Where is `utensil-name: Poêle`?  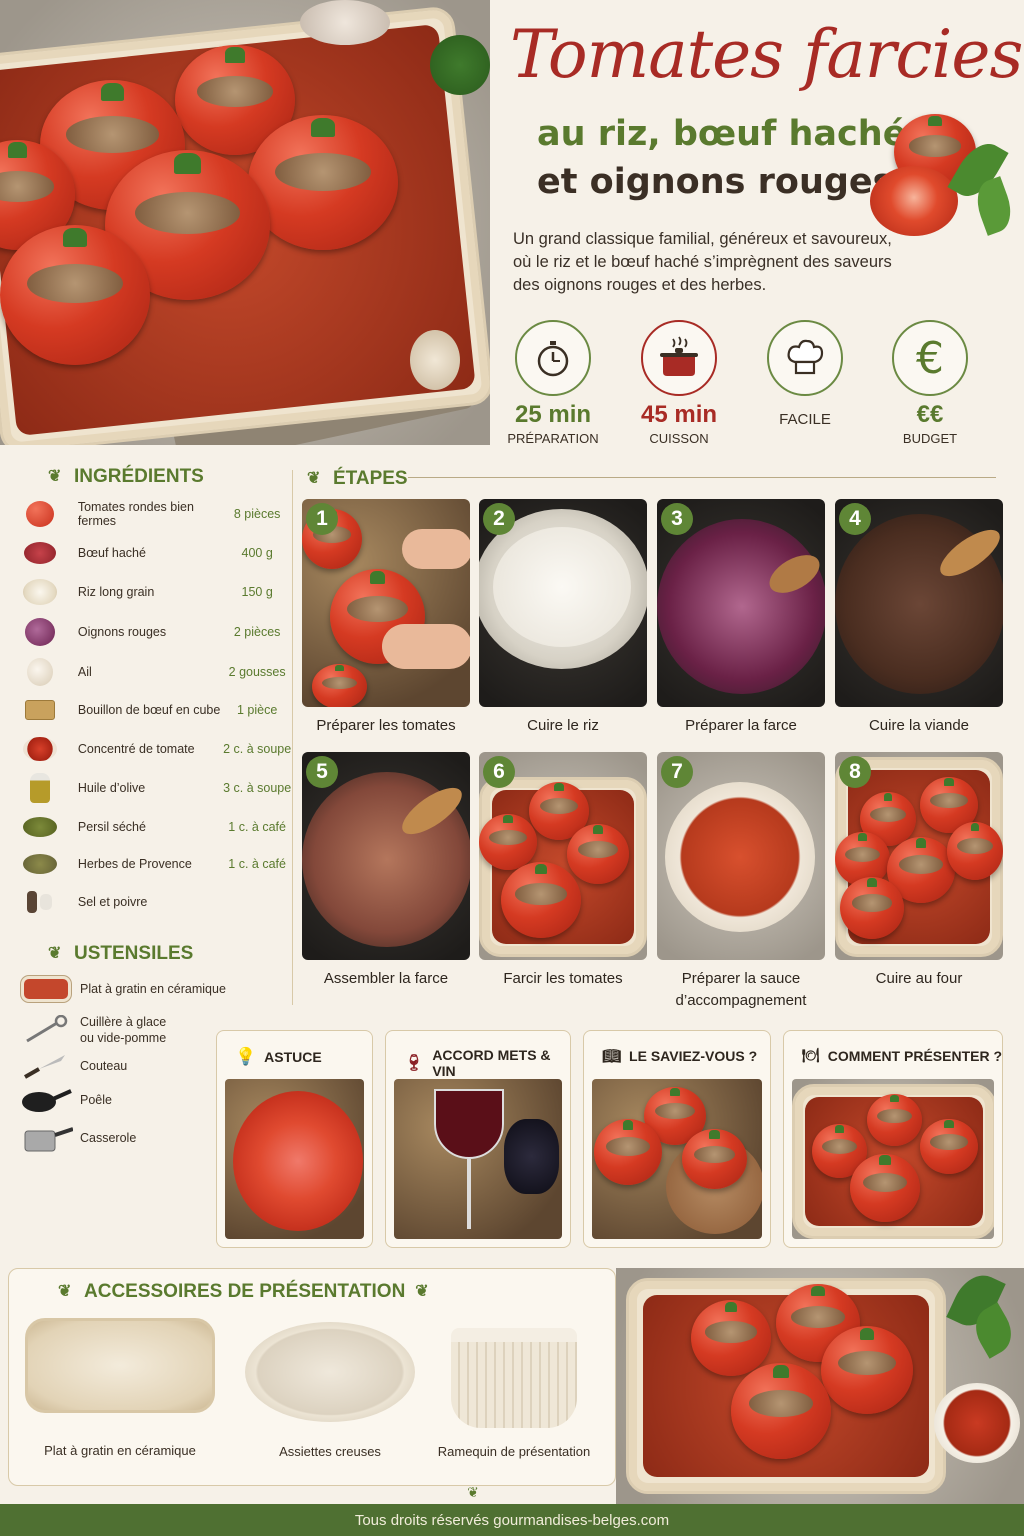 utensil-name: Poêle is located at coordinates (96, 1100).